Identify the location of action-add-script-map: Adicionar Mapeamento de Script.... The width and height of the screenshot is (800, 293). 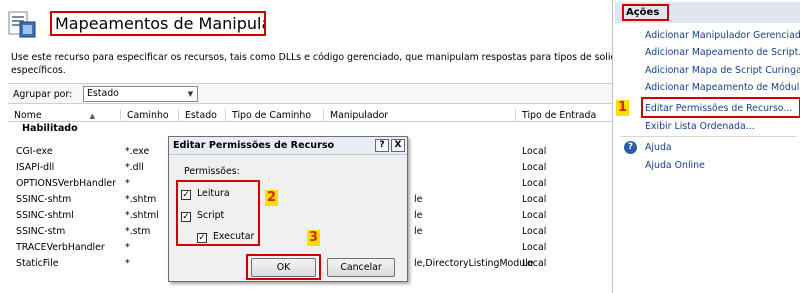
(722, 52).